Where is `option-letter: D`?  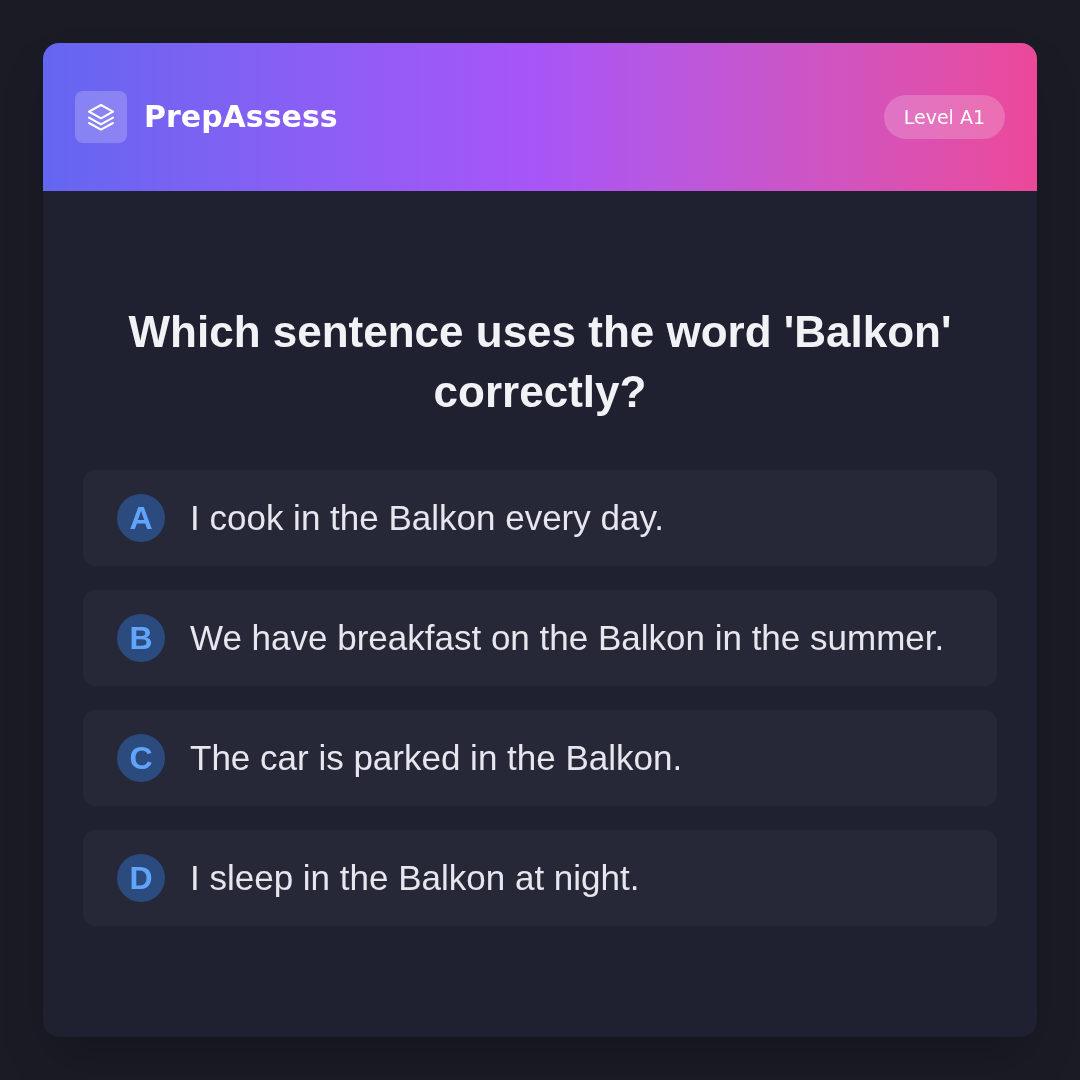
option-letter: D is located at coordinates (141, 878).